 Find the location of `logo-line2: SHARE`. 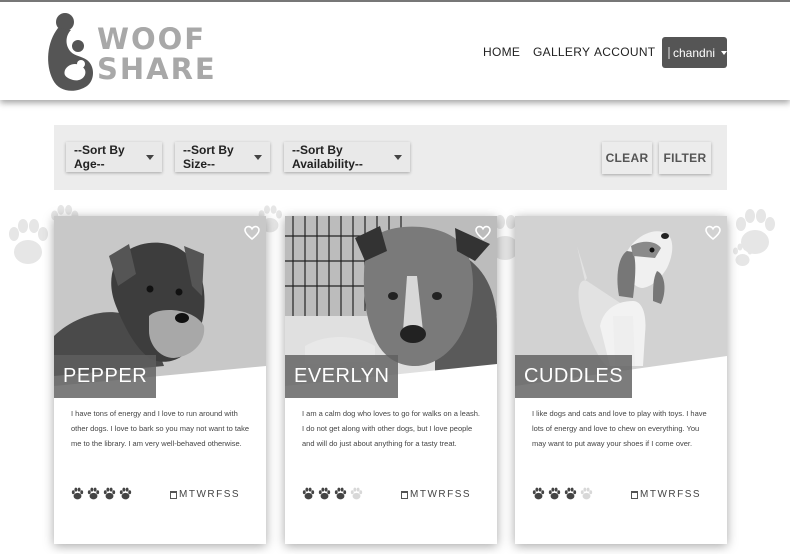

logo-line2: SHARE is located at coordinates (157, 69).